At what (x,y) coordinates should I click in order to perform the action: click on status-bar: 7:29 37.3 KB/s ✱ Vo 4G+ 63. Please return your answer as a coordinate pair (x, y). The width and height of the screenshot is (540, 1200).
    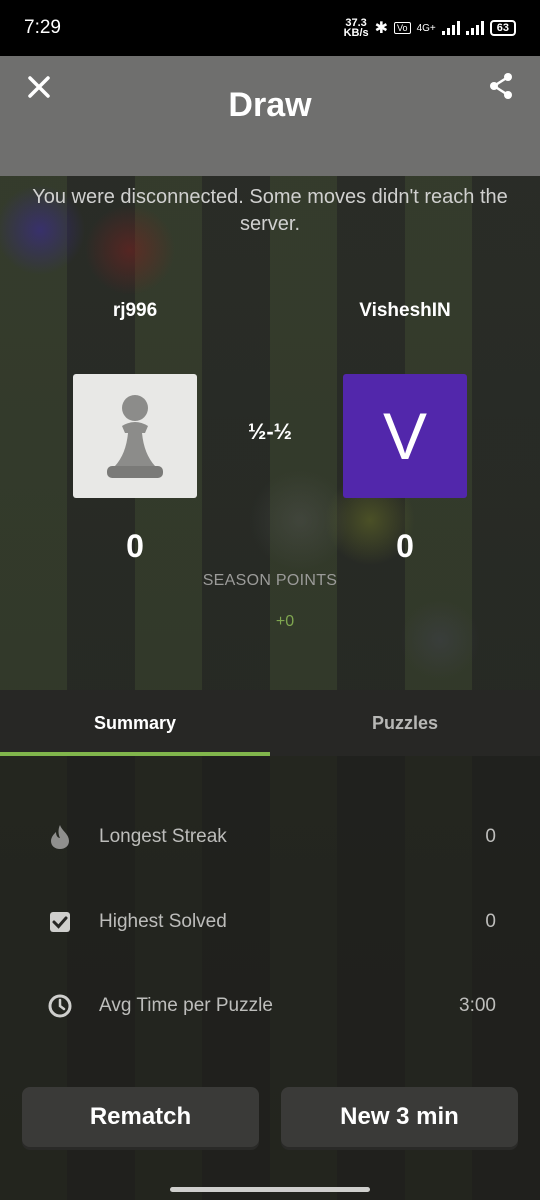
    Looking at the image, I should click on (270, 28).